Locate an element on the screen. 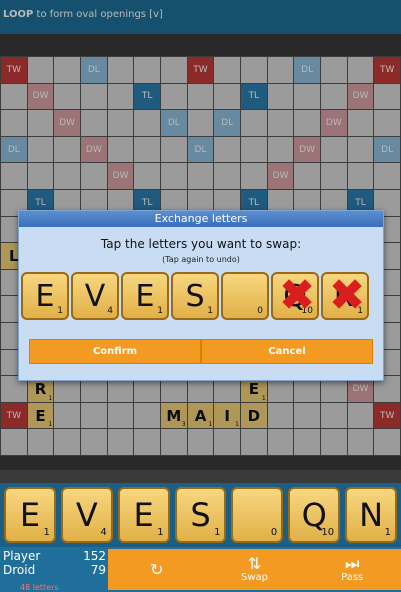 This screenshot has width=401, height=592. exchange-tile: S1 is located at coordinates (195, 296).